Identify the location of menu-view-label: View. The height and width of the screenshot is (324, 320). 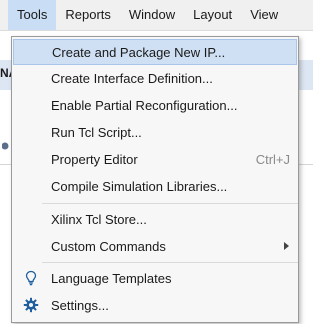
(264, 14).